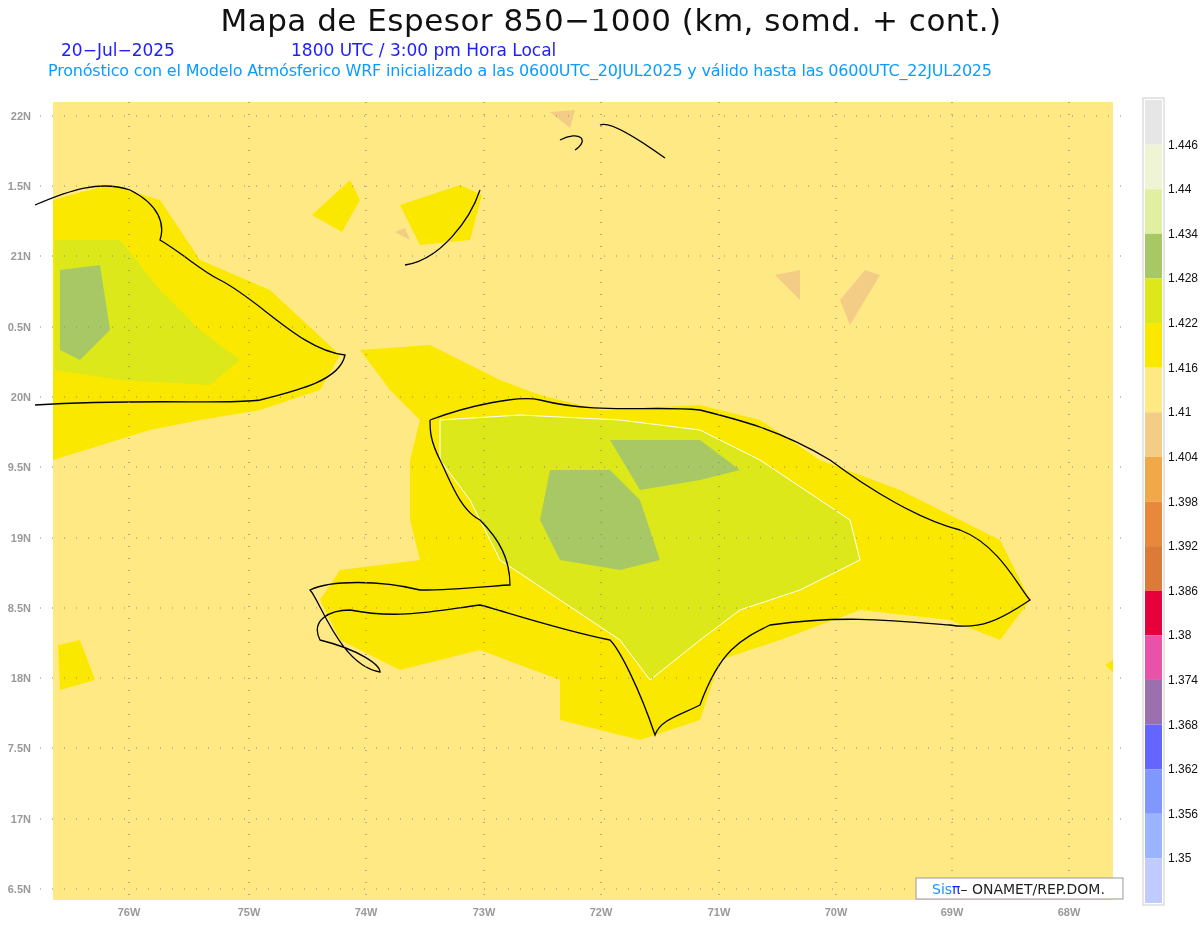  What do you see at coordinates (118, 50) in the screenshot?
I see `forecast-date: 20−Jul−2025` at bounding box center [118, 50].